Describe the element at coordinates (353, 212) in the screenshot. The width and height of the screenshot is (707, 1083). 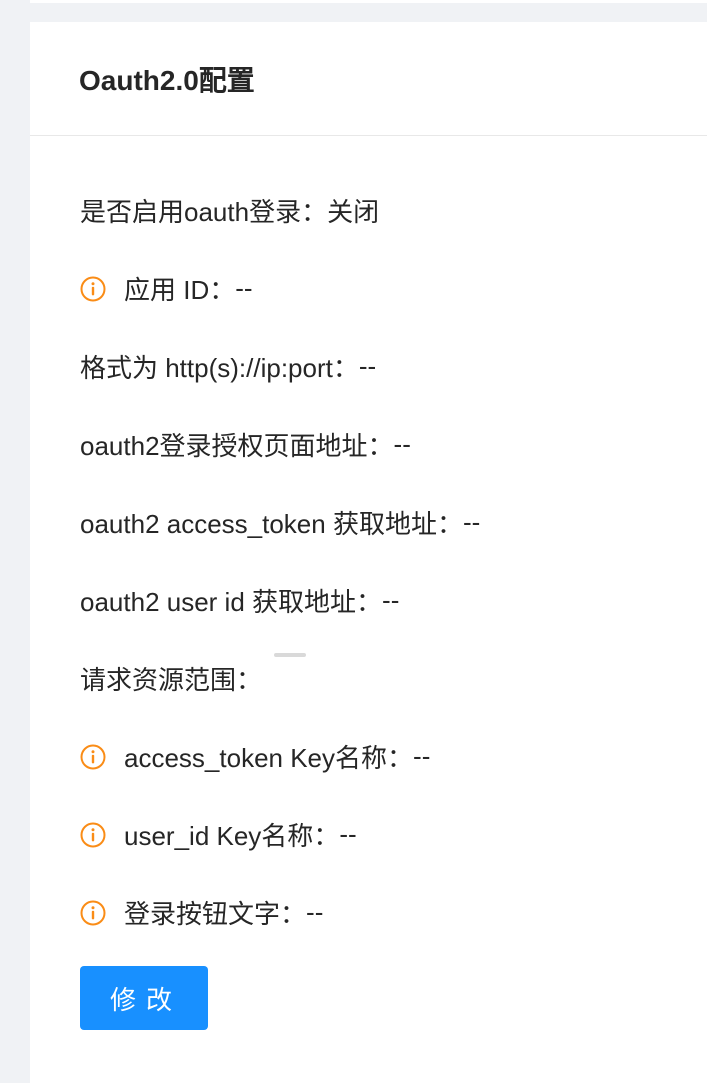
I see `field-value: 关闭` at that location.